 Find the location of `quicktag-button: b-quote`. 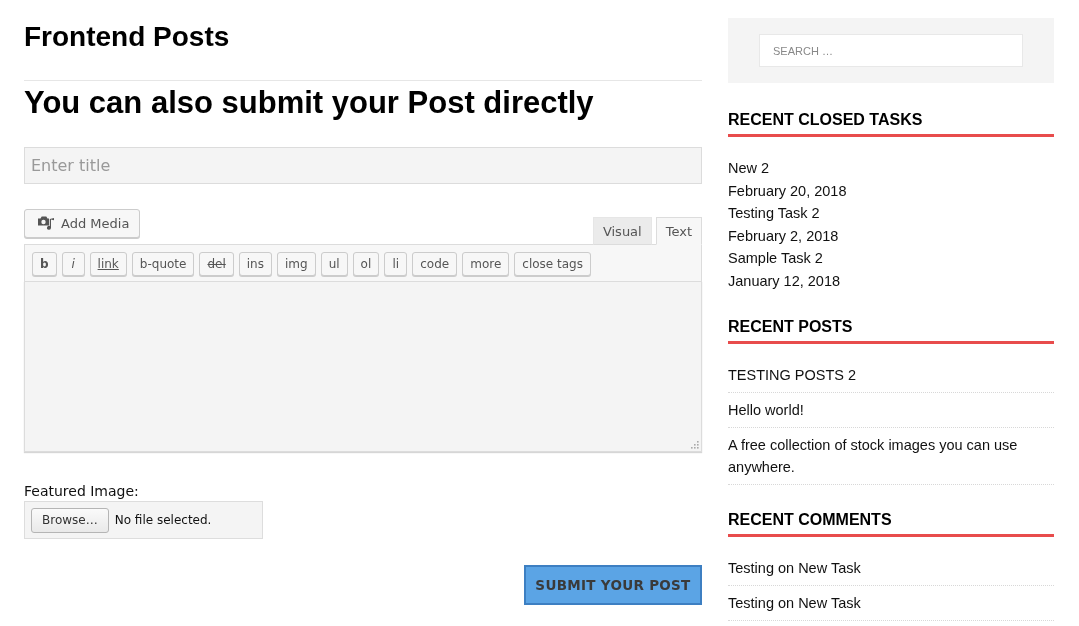

quicktag-button: b-quote is located at coordinates (163, 264).